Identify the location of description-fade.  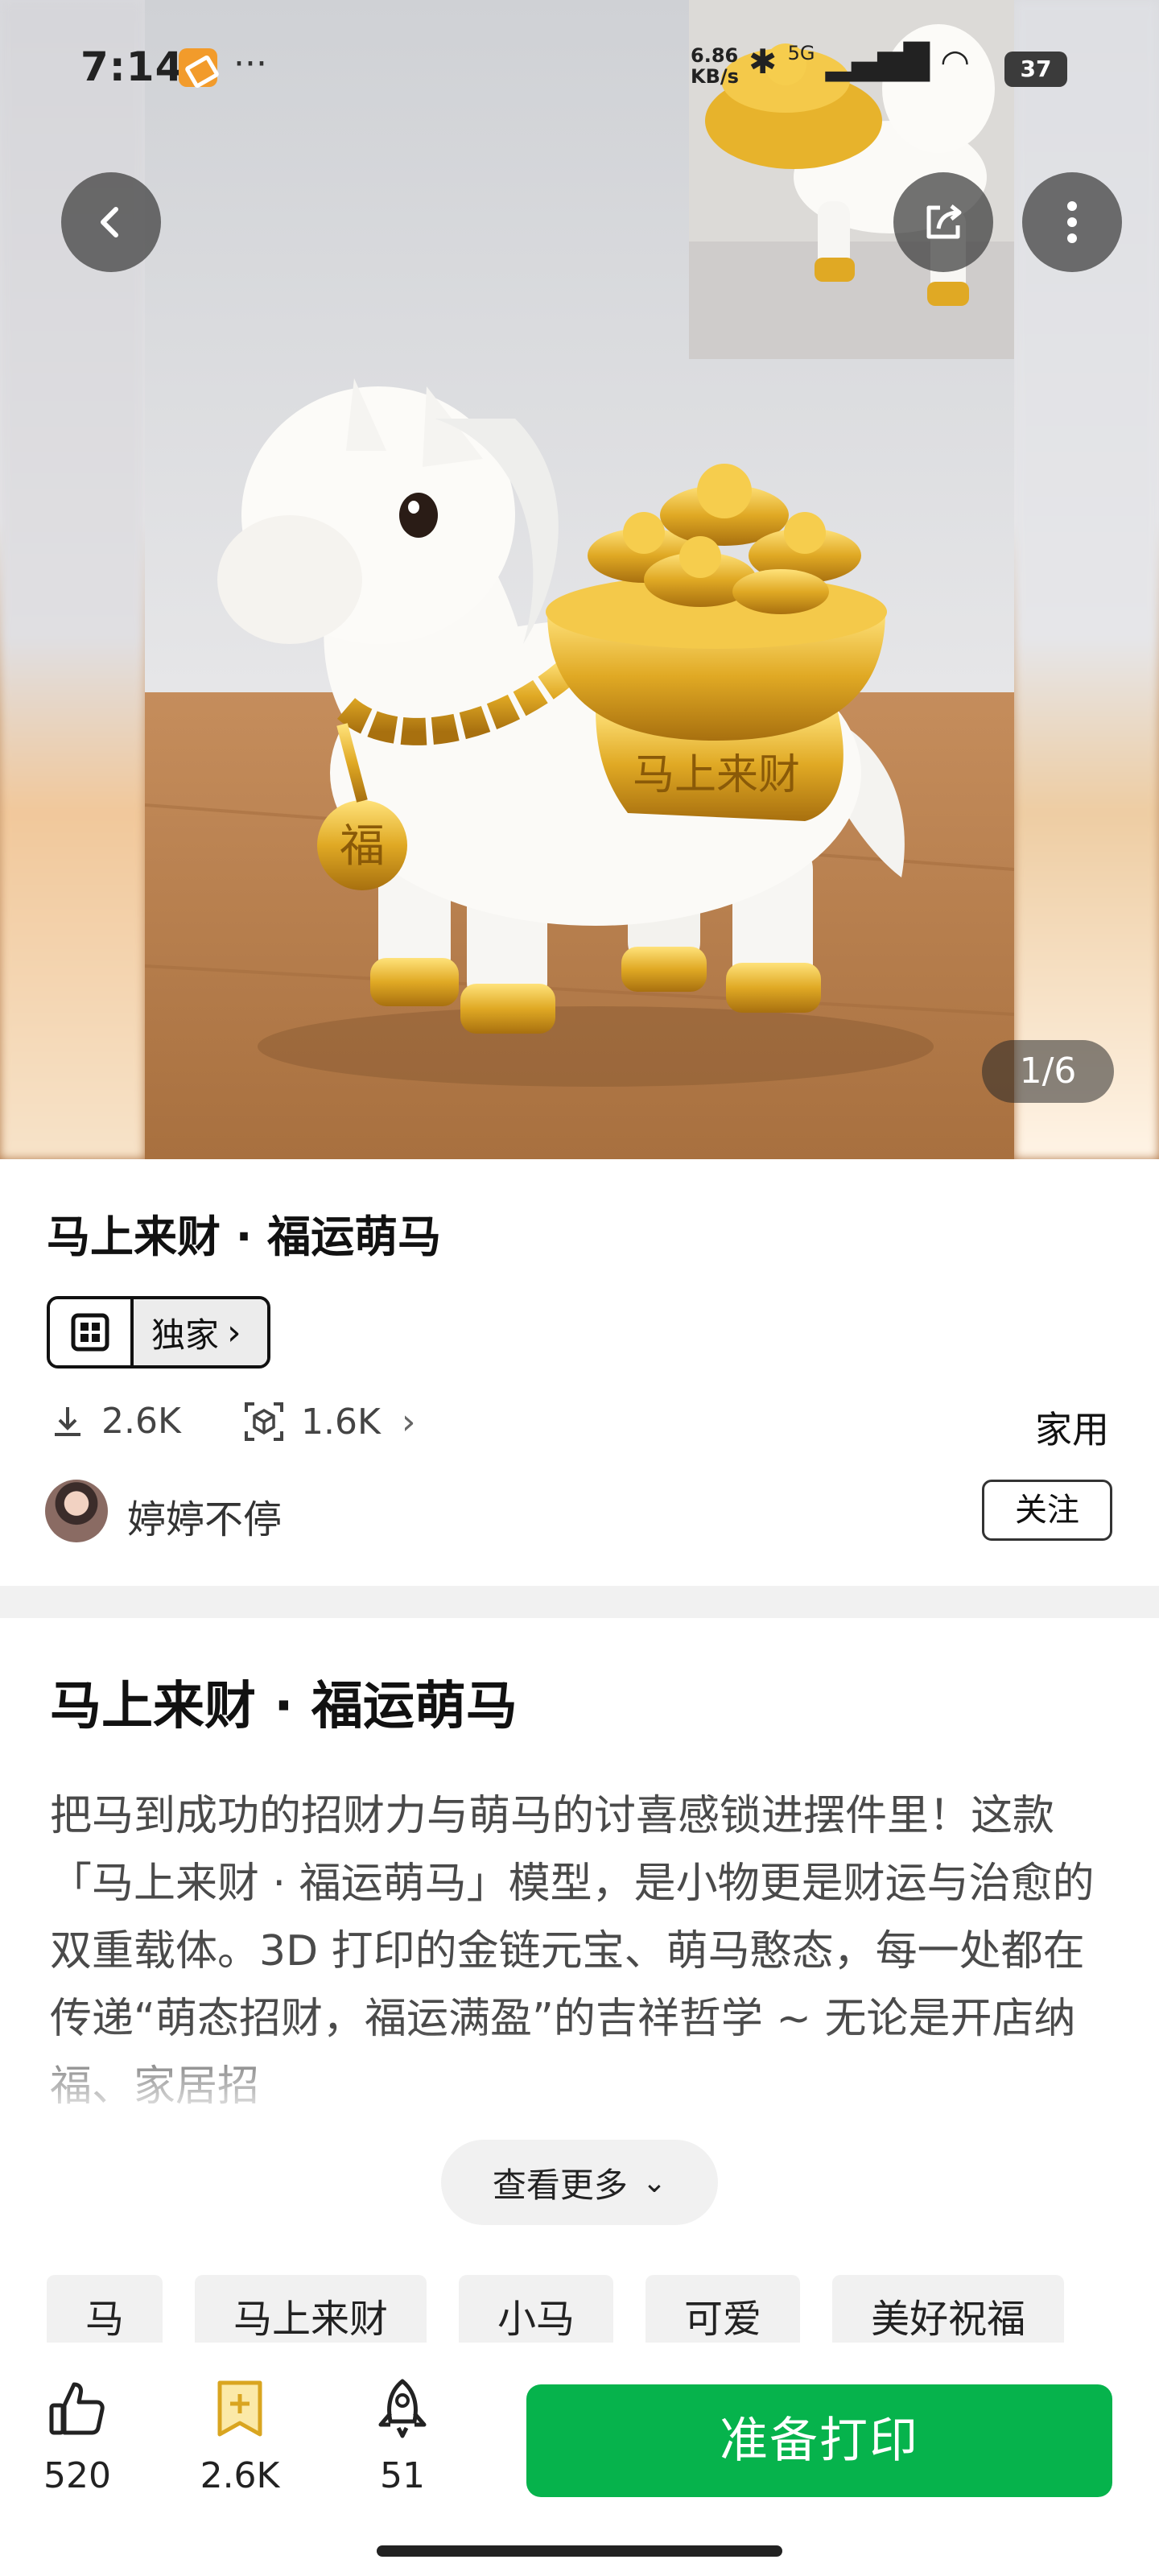
(579, 2085).